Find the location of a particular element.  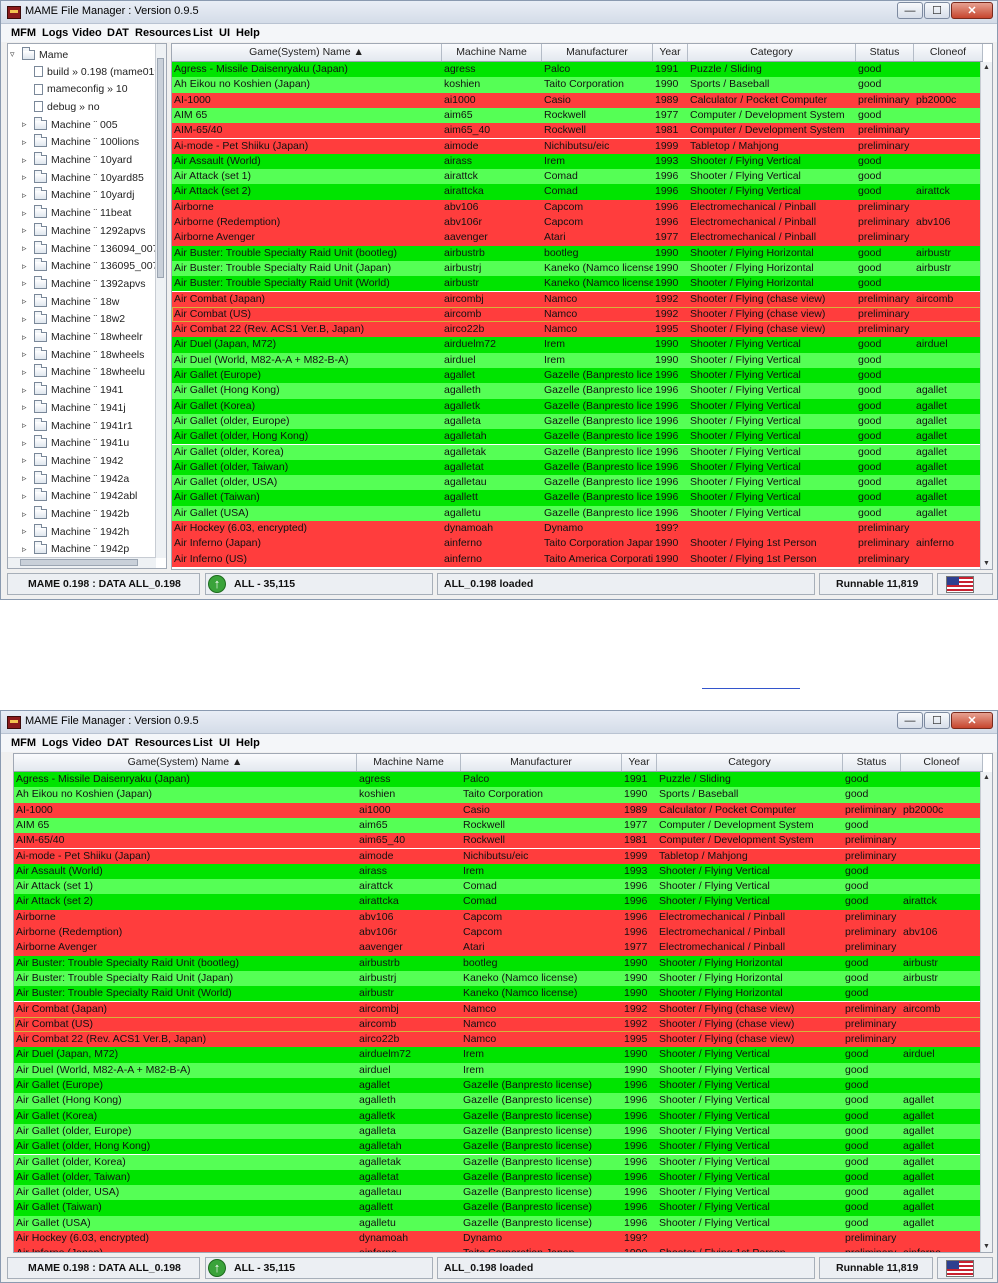

tree-item: ▹ Machine ¨ 136095_0072 is located at coordinates (93, 266).